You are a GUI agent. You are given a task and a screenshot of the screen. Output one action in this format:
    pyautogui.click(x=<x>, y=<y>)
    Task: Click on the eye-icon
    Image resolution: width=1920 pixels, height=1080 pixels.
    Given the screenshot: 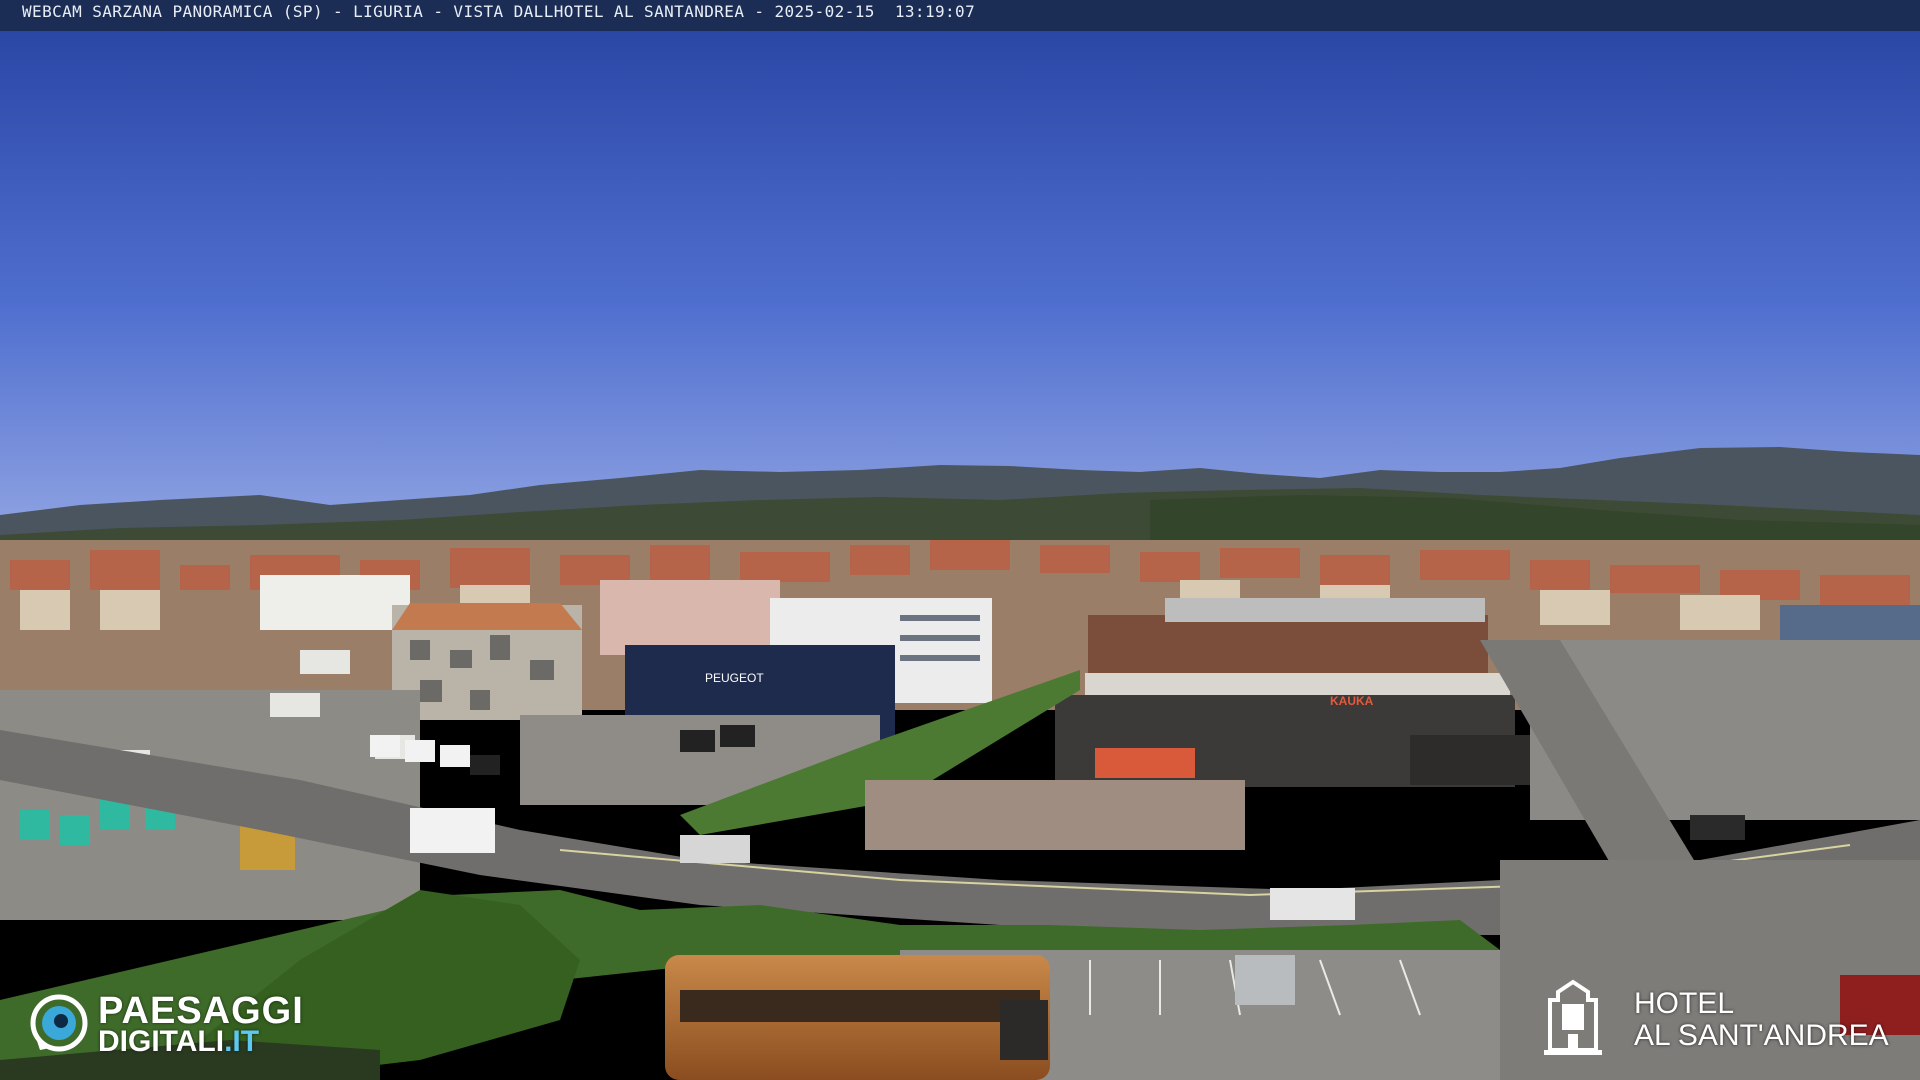 What is the action you would take?
    pyautogui.click(x=59, y=1023)
    